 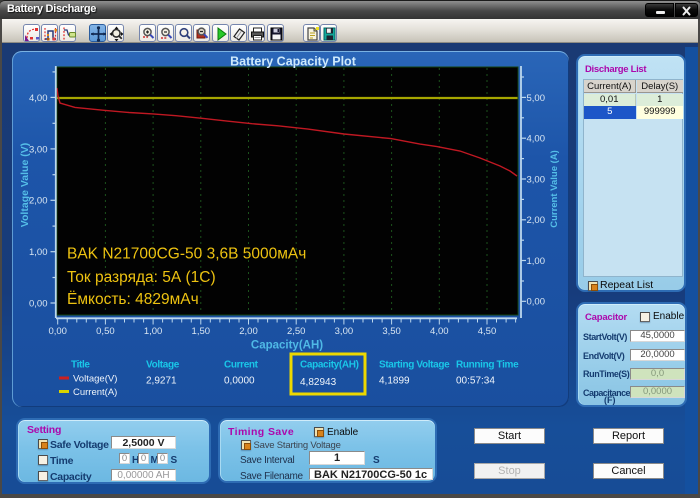 I want to click on svg-text: 0,0000, so click(x=239, y=381).